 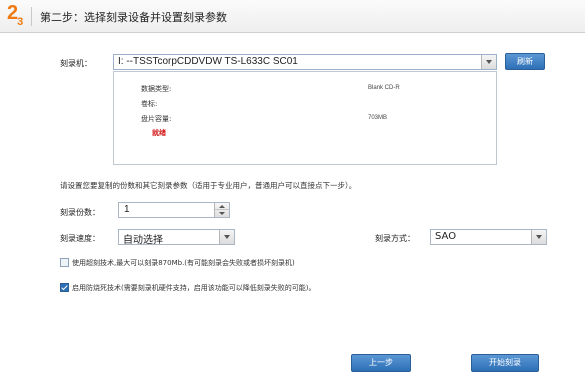 I want to click on buffer-protection-label: 启用防烧死技术(需要刻录机硬件支持，启用该功能可以降低刻录失败的可能)。, so click(x=194, y=288).